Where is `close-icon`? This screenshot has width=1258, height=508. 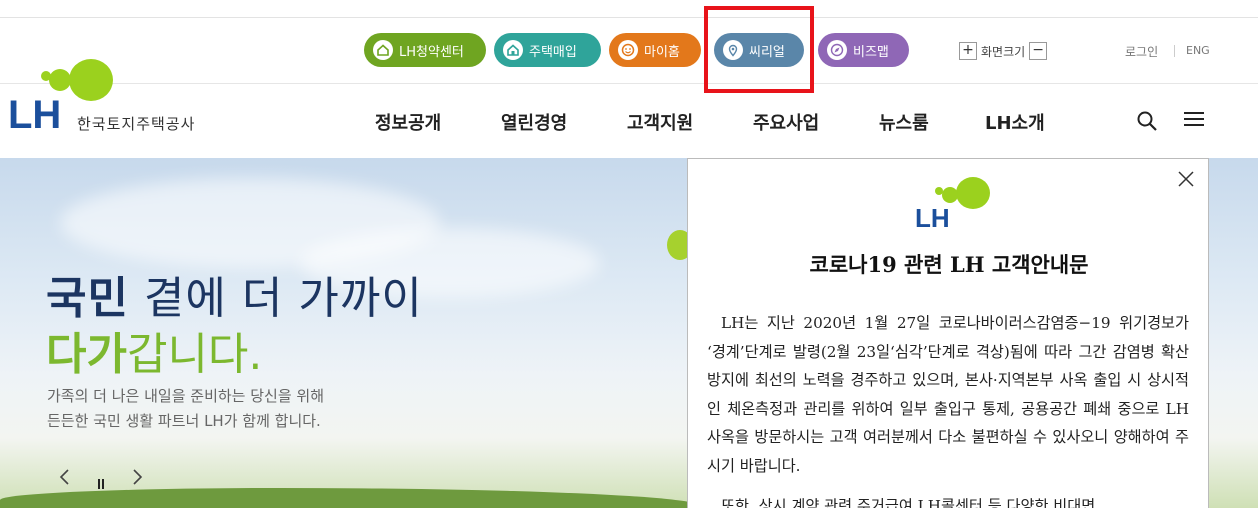
close-icon is located at coordinates (1186, 179).